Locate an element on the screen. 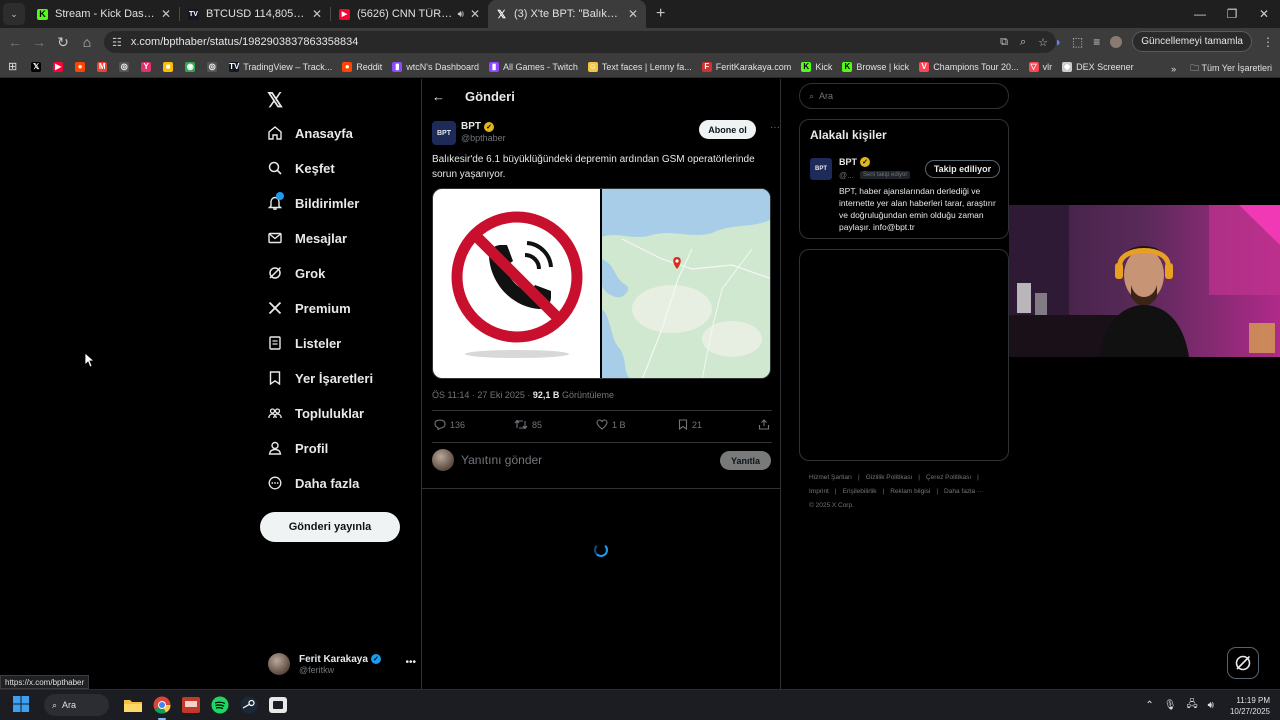  nav-item-2: Bildirimler is located at coordinates (313, 203).